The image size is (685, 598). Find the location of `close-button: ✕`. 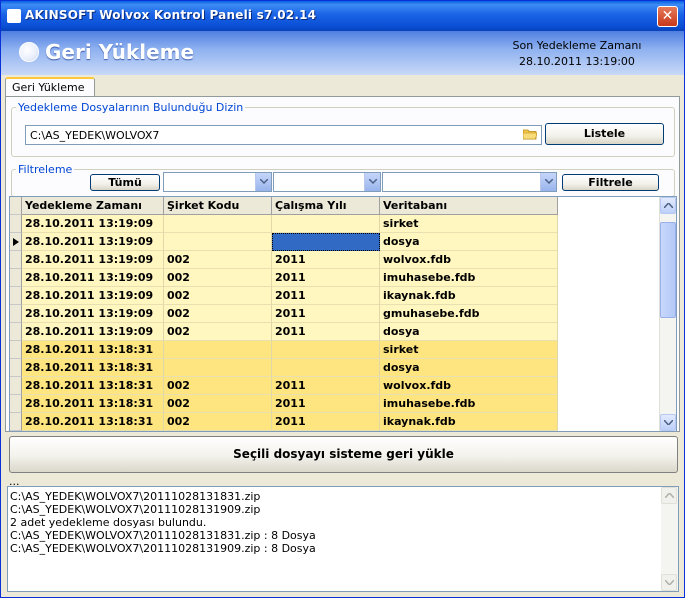

close-button: ✕ is located at coordinates (667, 16).